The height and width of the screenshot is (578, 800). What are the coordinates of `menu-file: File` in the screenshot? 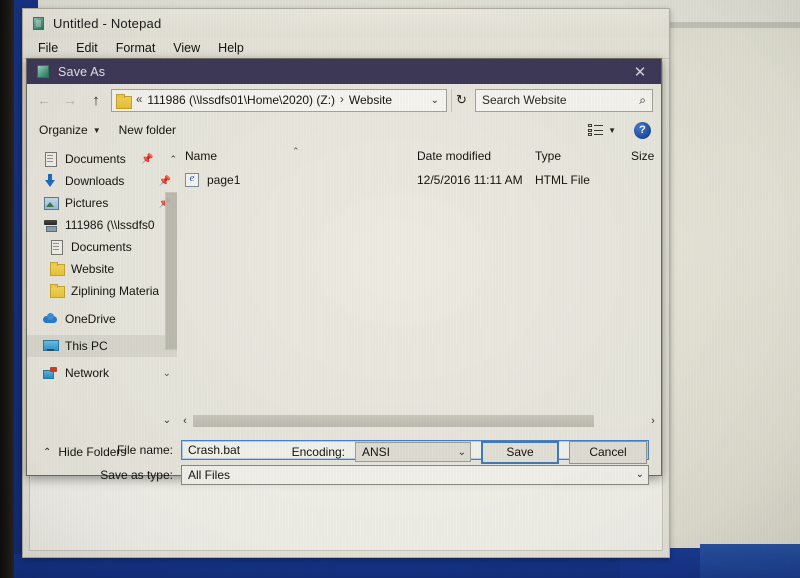 It's located at (48, 48).